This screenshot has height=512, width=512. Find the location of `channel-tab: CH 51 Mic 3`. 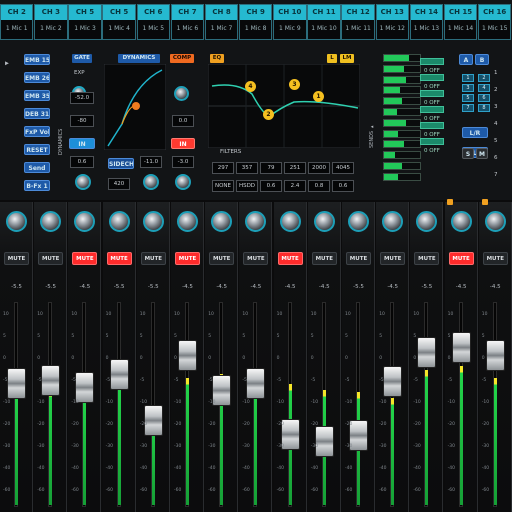

channel-tab: CH 51 Mic 3 is located at coordinates (85, 22).